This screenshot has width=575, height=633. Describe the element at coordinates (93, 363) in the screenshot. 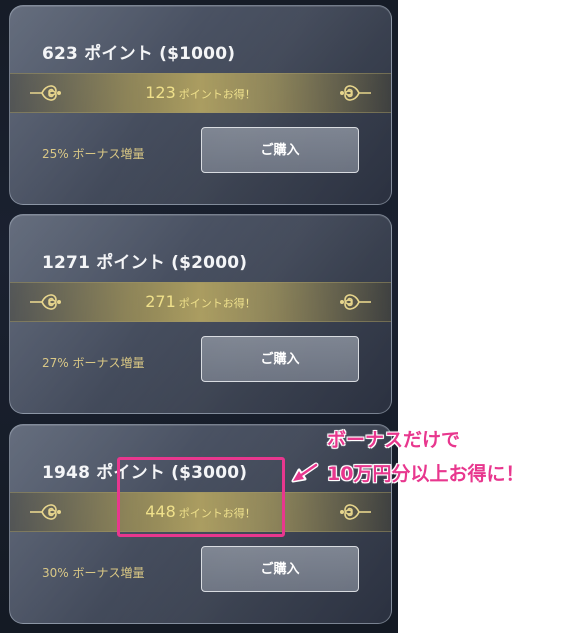

I see `bonus-rate-label: 27% ボーナス増量` at that location.